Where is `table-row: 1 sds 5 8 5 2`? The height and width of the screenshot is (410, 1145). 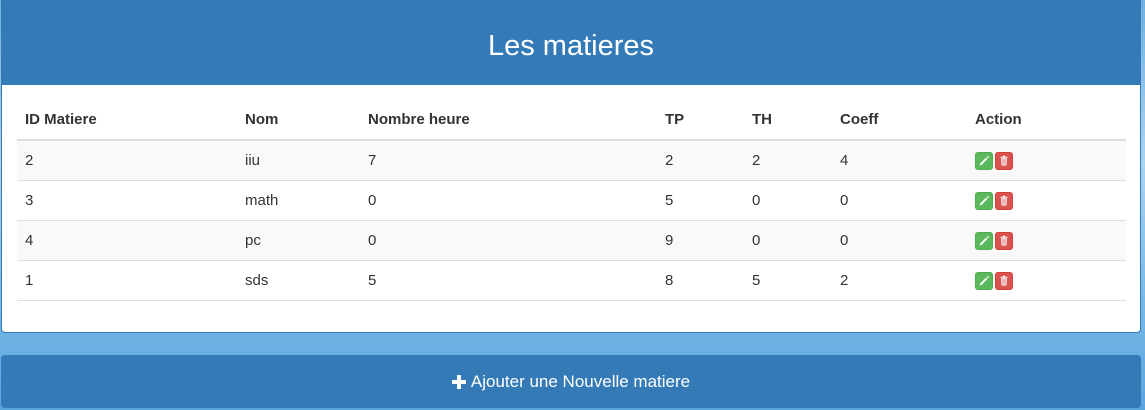
table-row: 1 sds 5 8 5 2 is located at coordinates (571, 280).